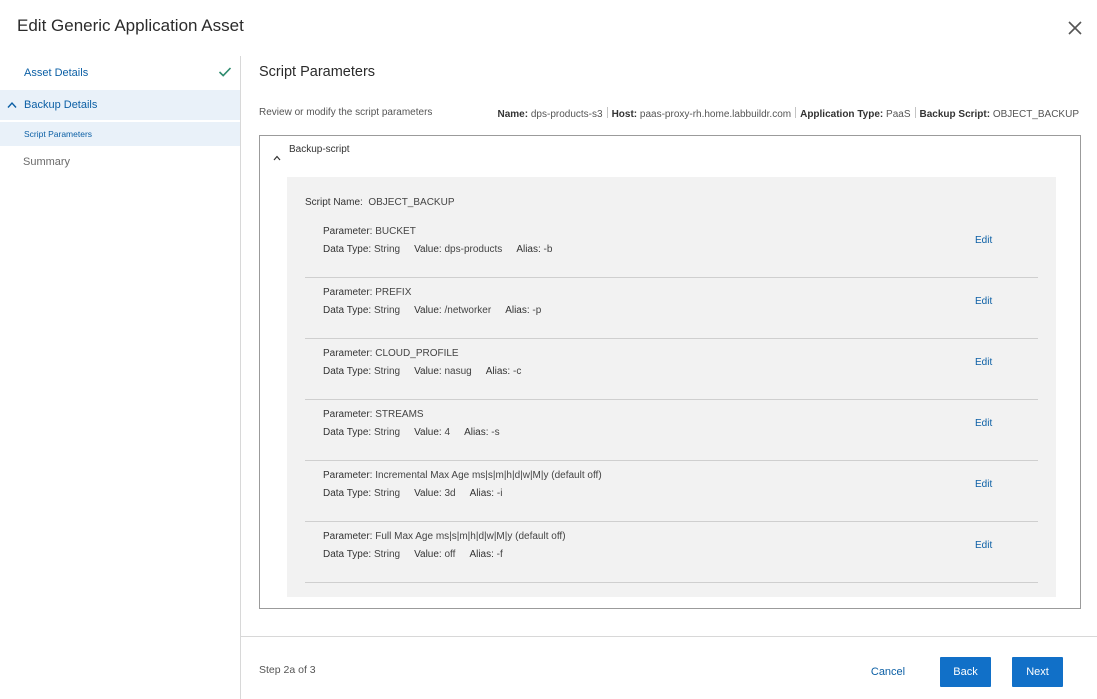 Image resolution: width=1097 pixels, height=699 pixels. What do you see at coordinates (548, 249) in the screenshot?
I see `alias-value: -b` at bounding box center [548, 249].